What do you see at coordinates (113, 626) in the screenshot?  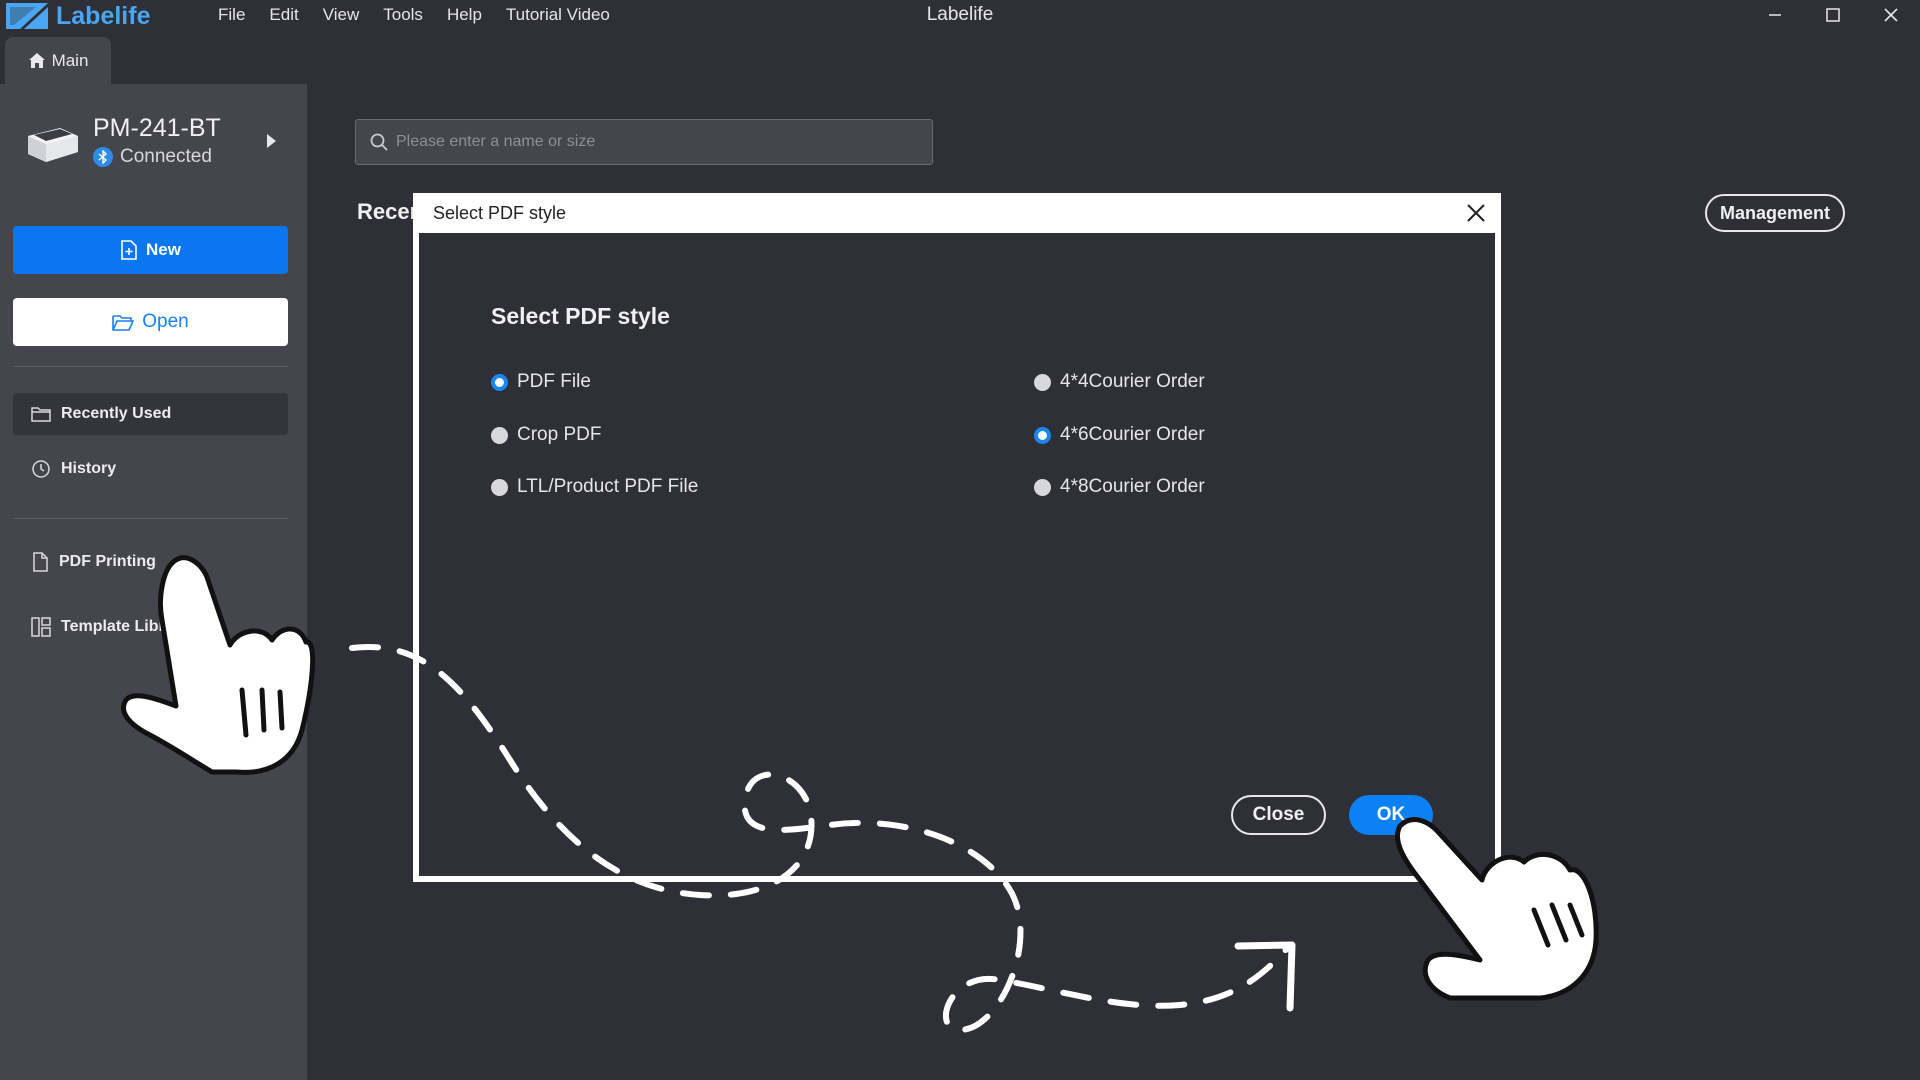 I see `sidebar-item-label: Template Libr` at bounding box center [113, 626].